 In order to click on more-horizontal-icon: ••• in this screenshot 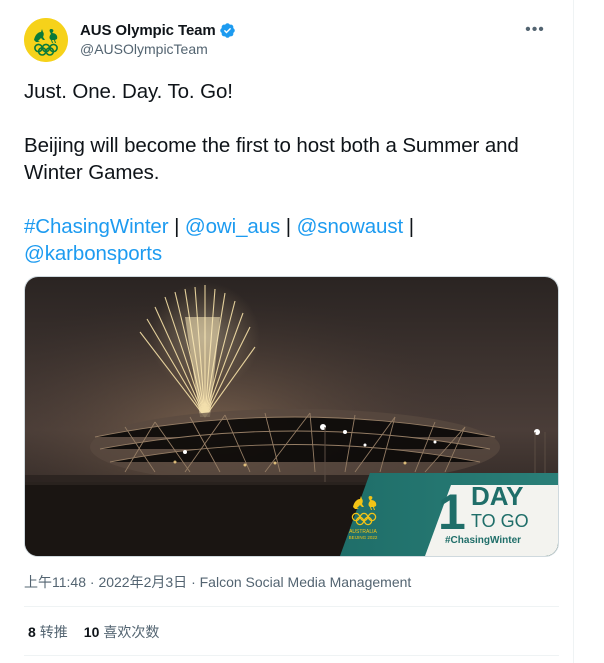, I will do `click(535, 29)`.